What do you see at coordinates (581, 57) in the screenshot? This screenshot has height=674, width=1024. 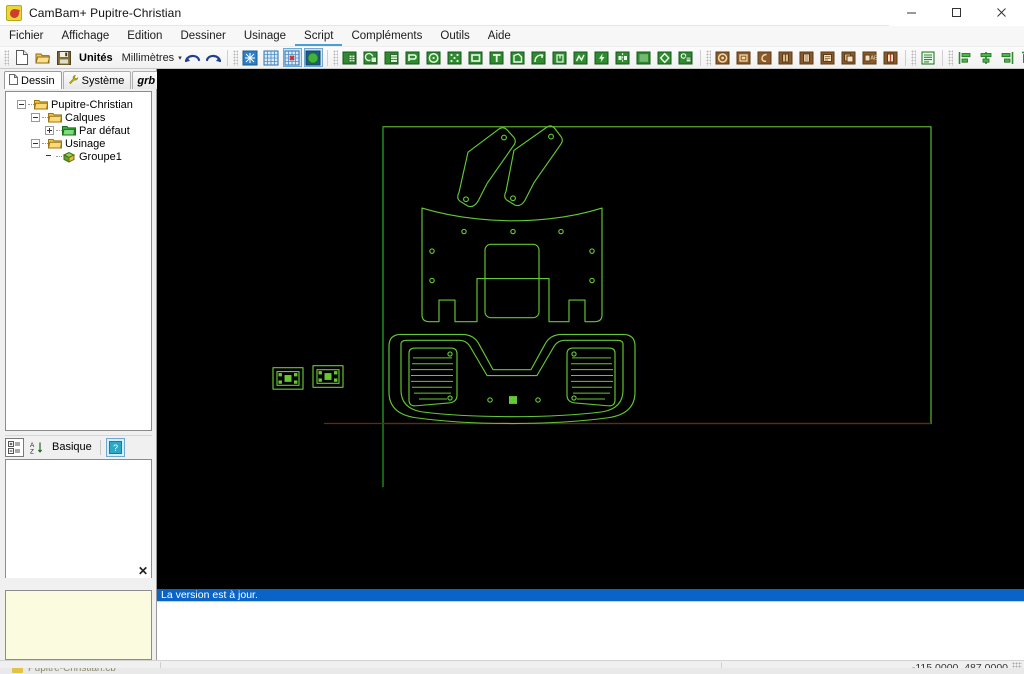 I see `spline-tool-icon` at bounding box center [581, 57].